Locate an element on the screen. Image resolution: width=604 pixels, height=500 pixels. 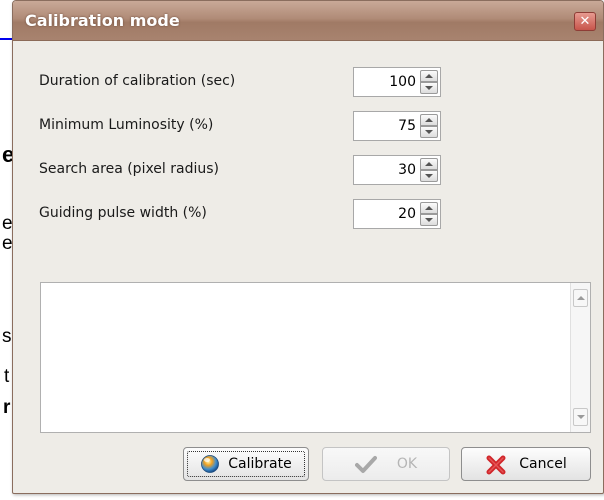
scroll-up-button is located at coordinates (580, 298).